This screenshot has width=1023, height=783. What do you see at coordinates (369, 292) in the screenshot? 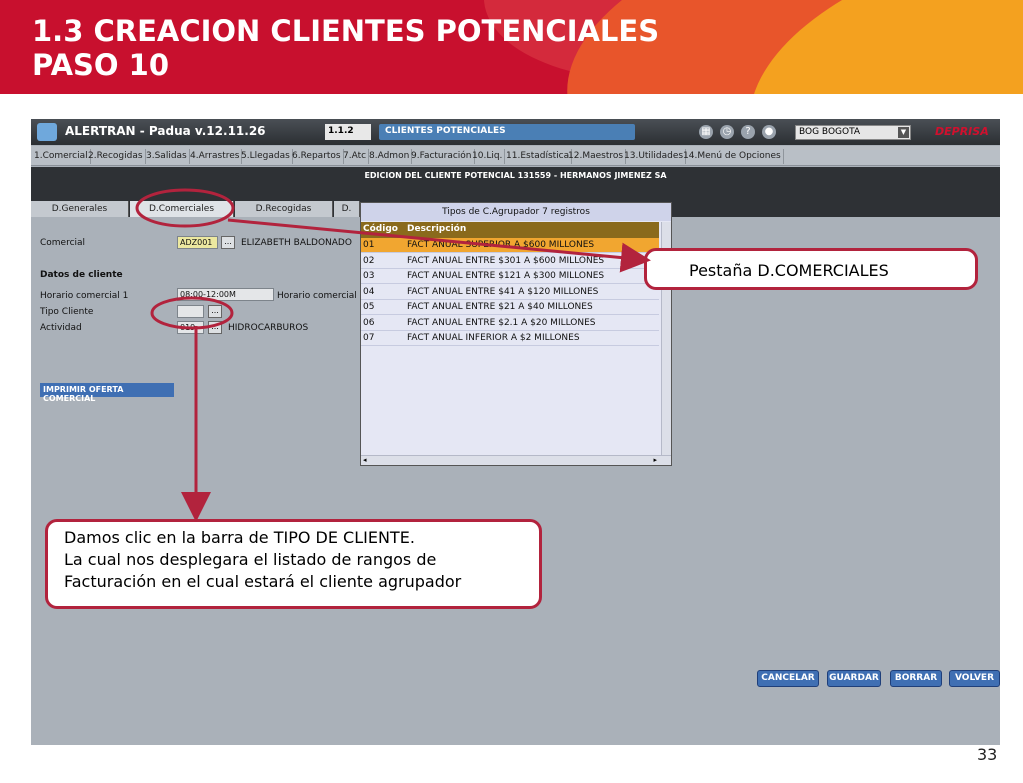
I see `row-code: 04` at bounding box center [369, 292].